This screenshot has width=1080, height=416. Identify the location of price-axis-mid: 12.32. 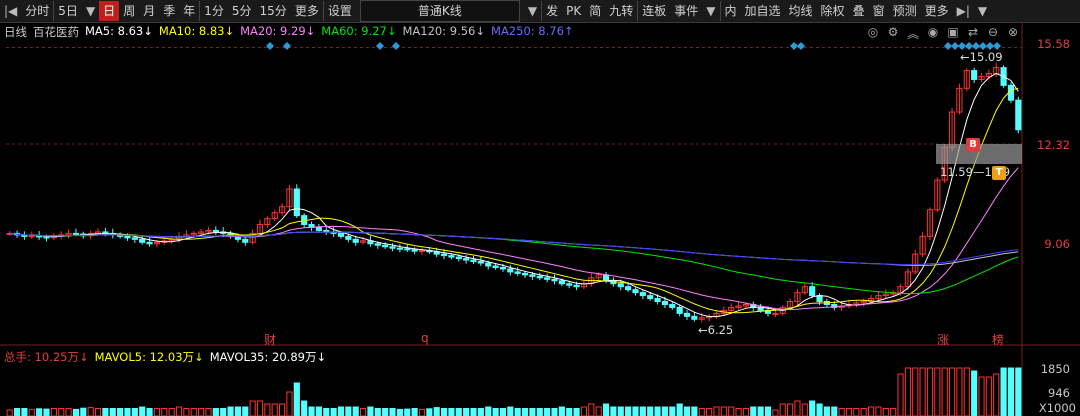
(1053, 145).